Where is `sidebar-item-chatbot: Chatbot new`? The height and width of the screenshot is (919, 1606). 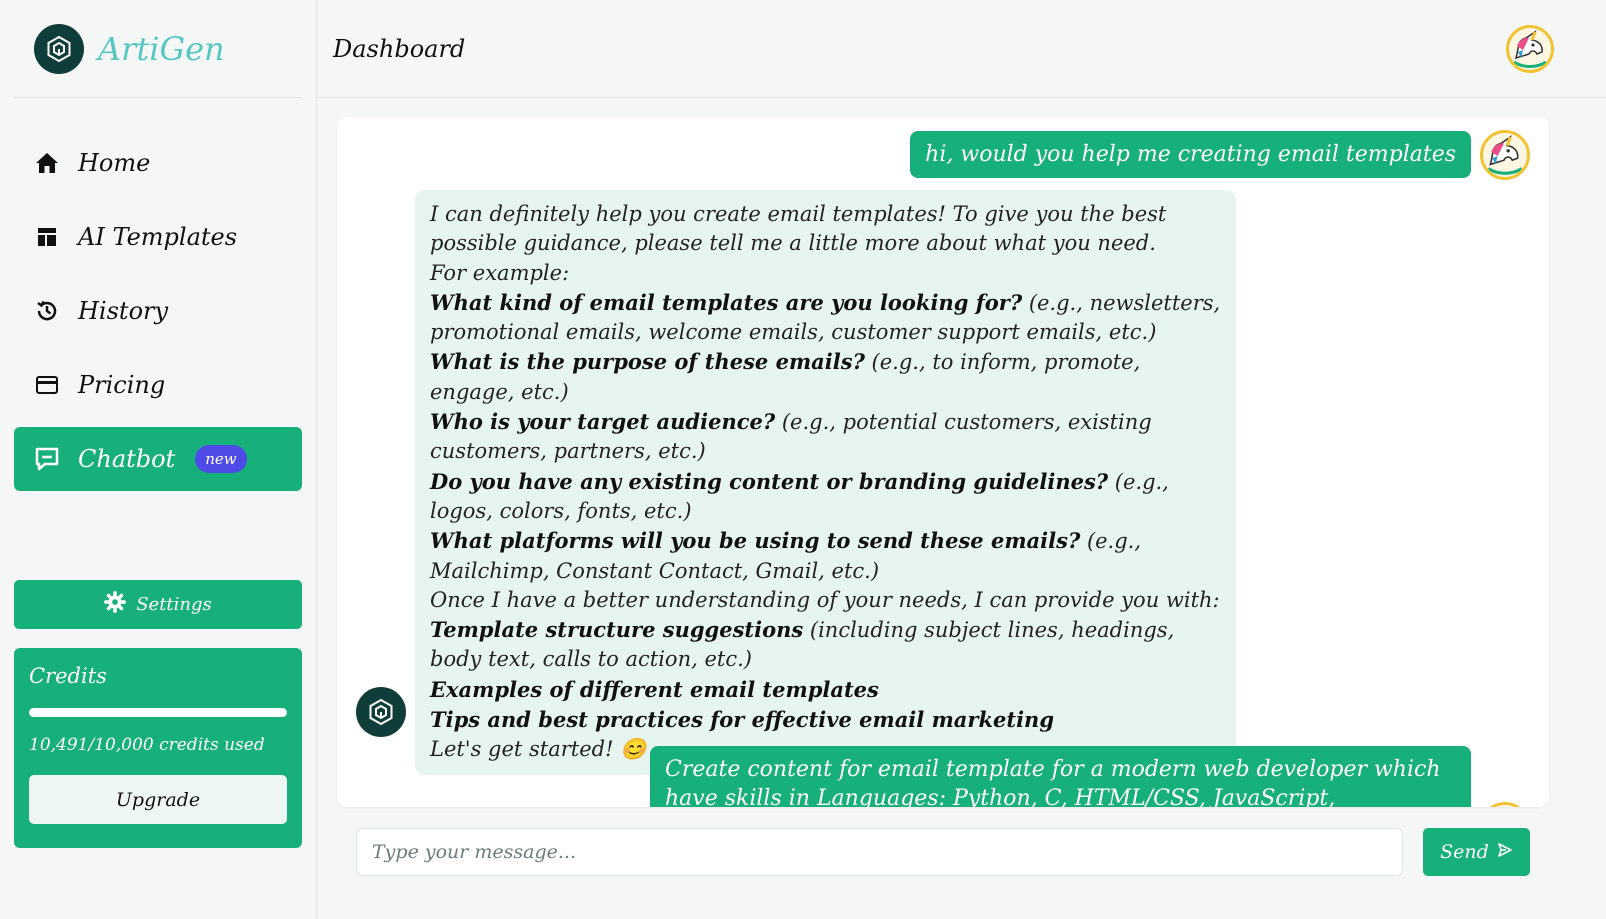
sidebar-item-chatbot: Chatbot new is located at coordinates (158, 459).